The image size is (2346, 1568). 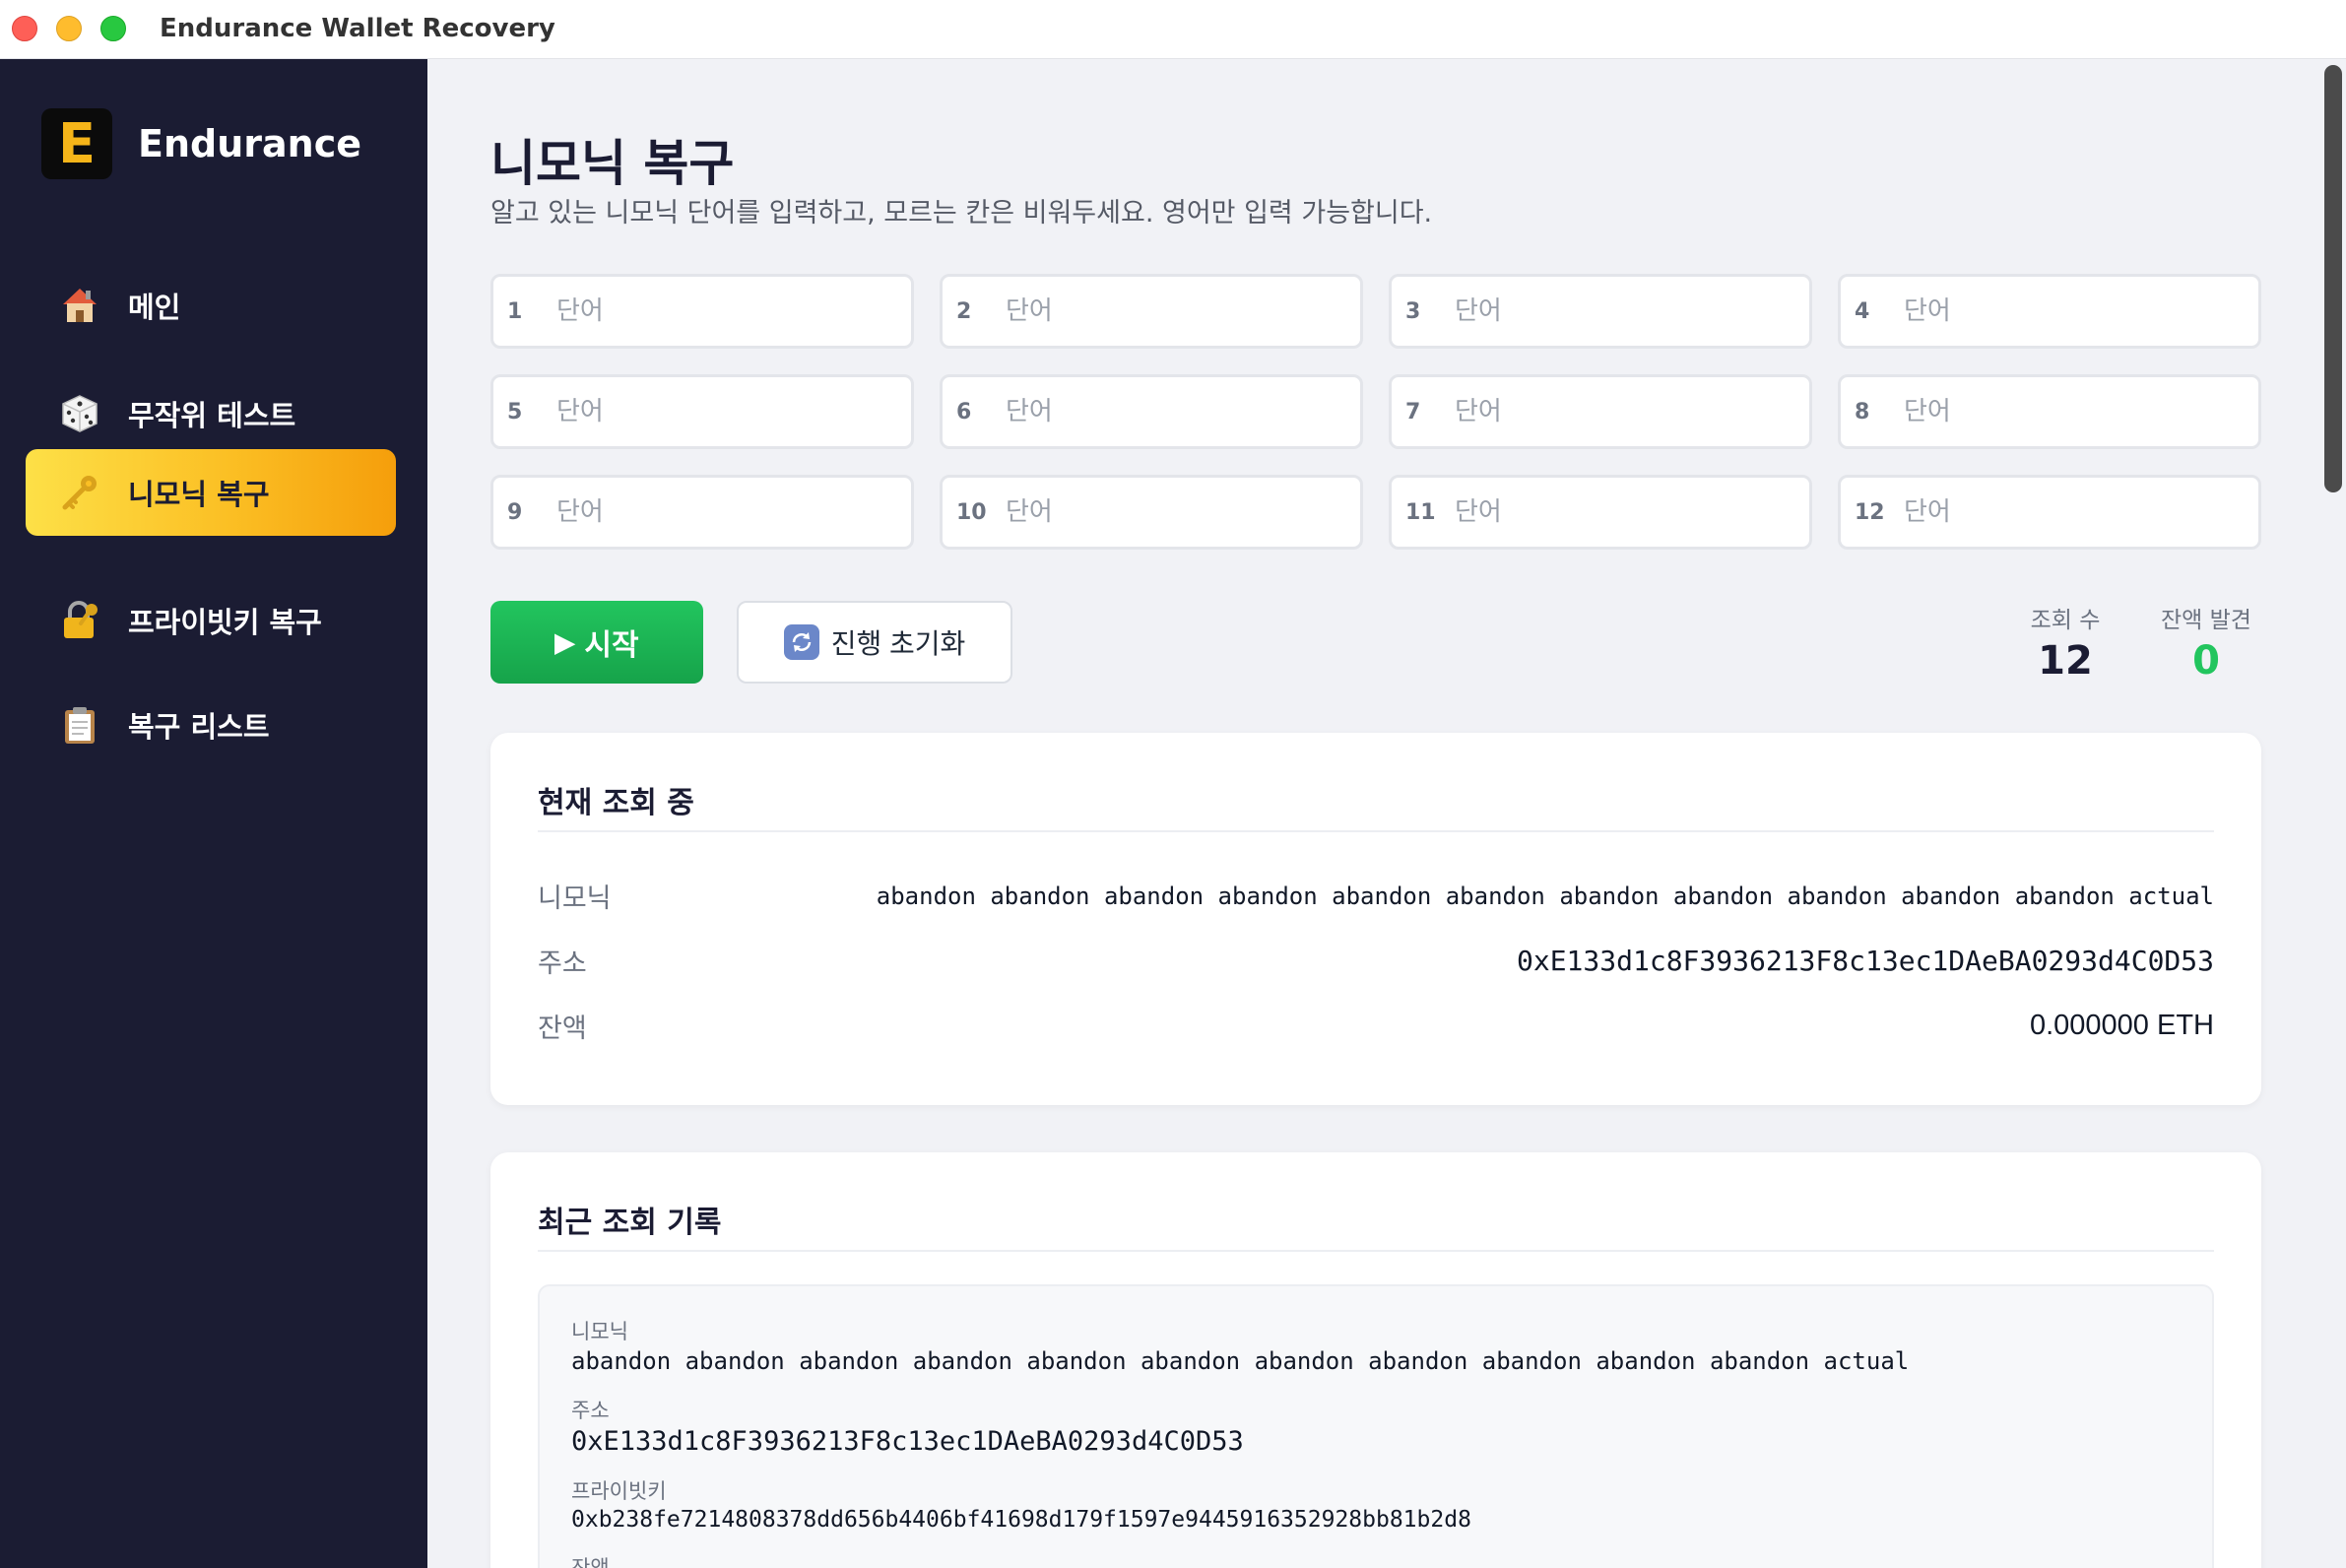 I want to click on window-close-button, so click(x=24, y=28).